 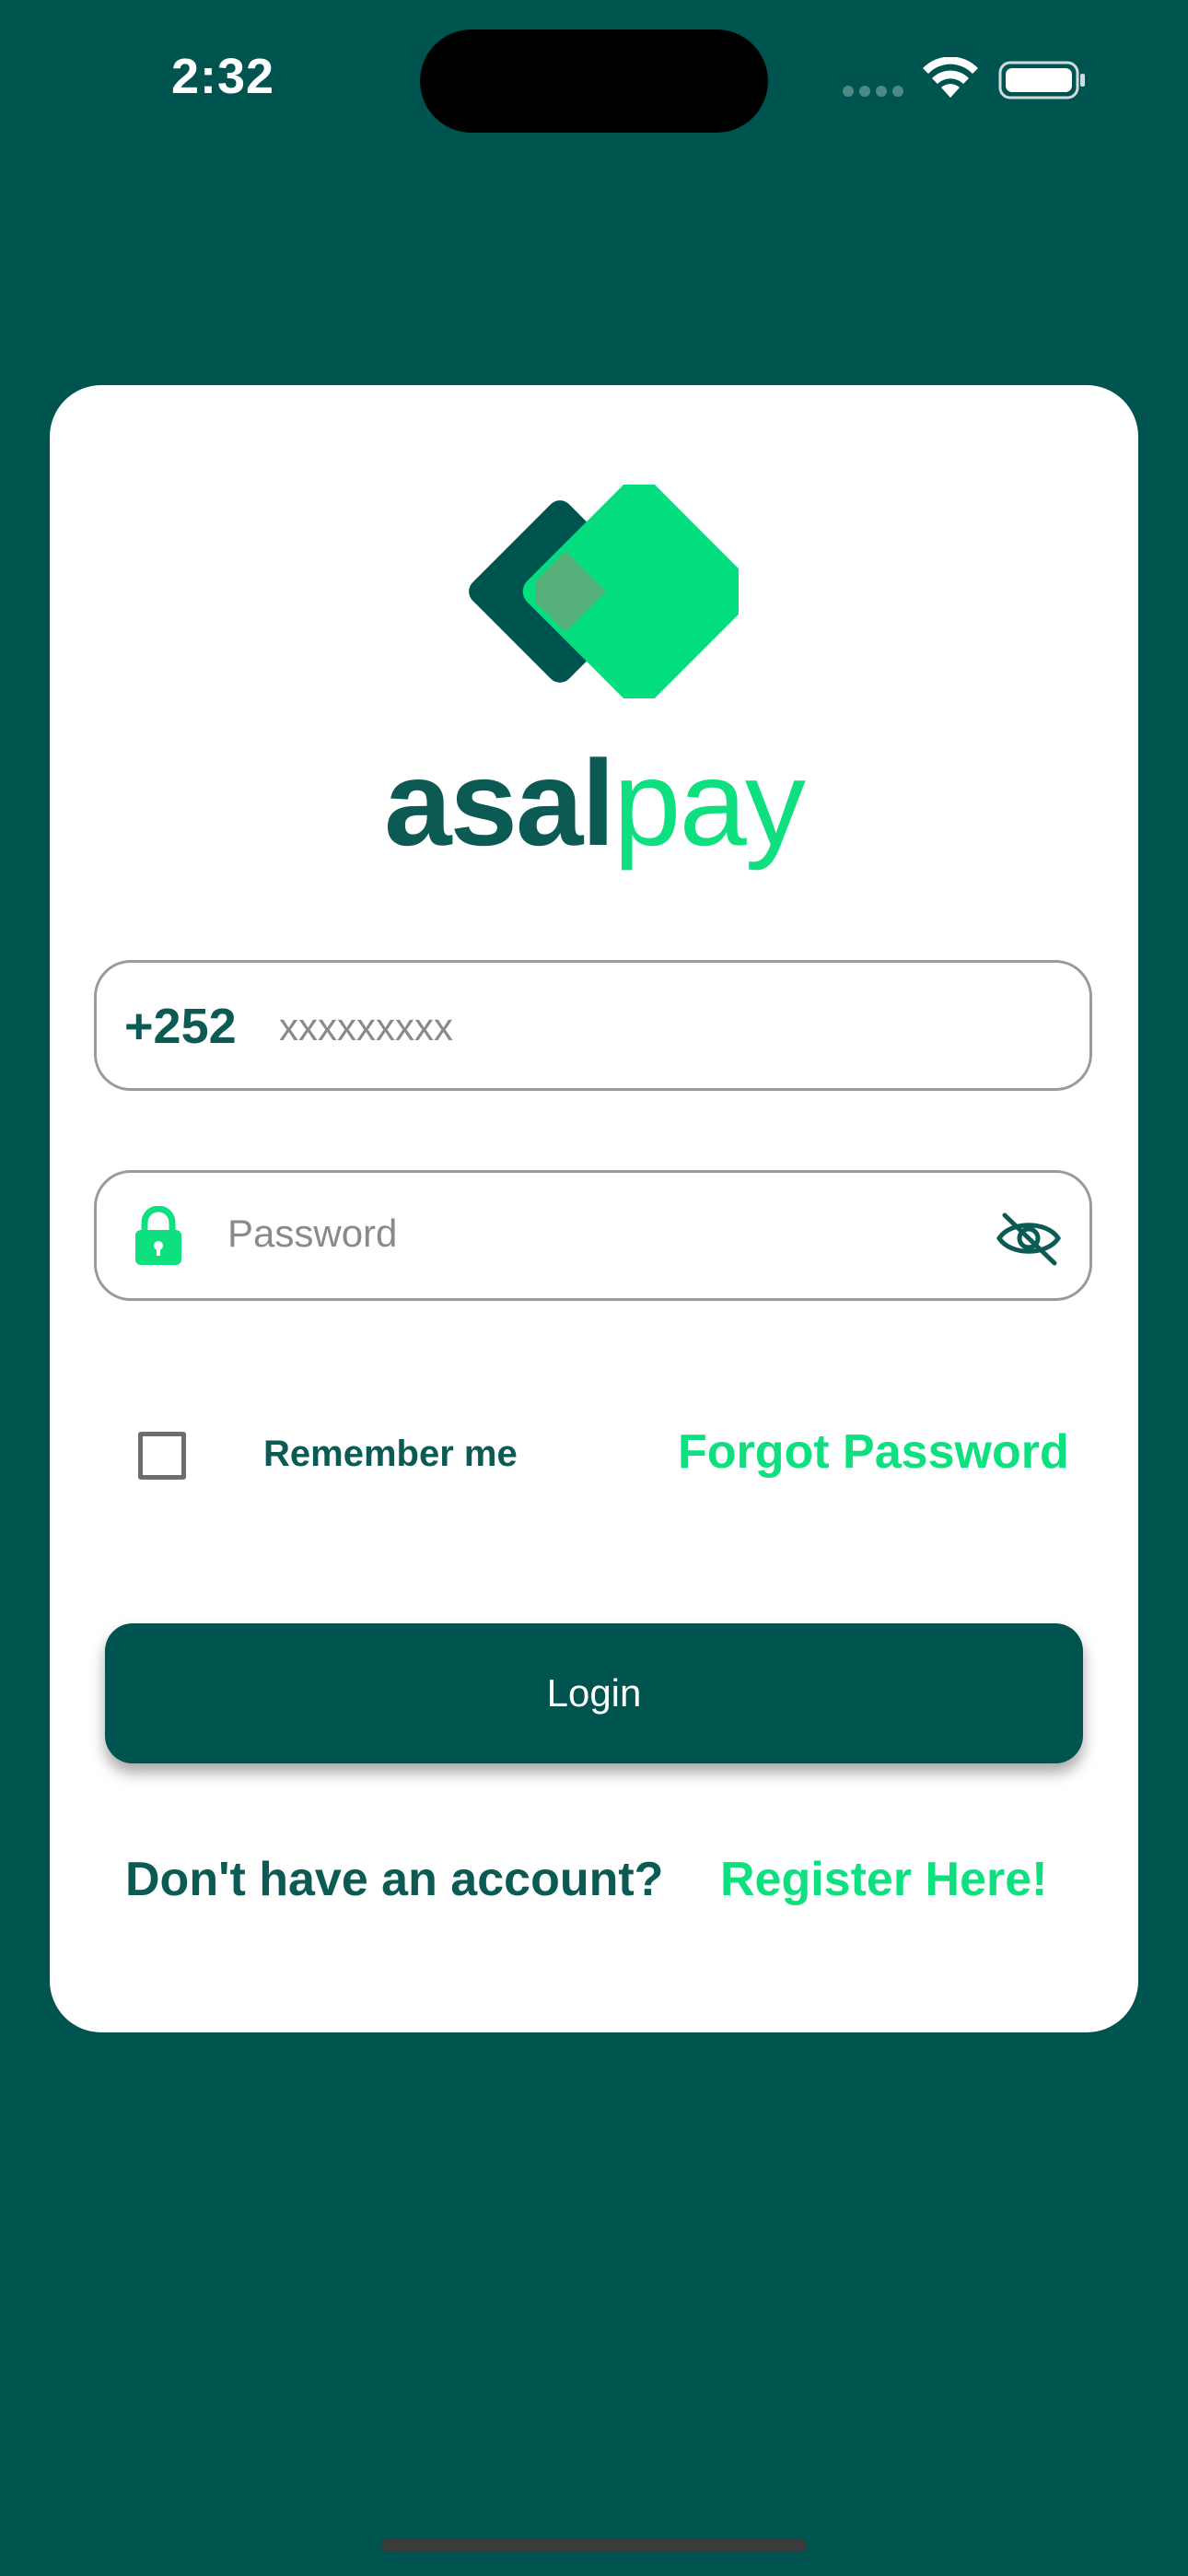 I want to click on country-code: +252, so click(x=180, y=1026).